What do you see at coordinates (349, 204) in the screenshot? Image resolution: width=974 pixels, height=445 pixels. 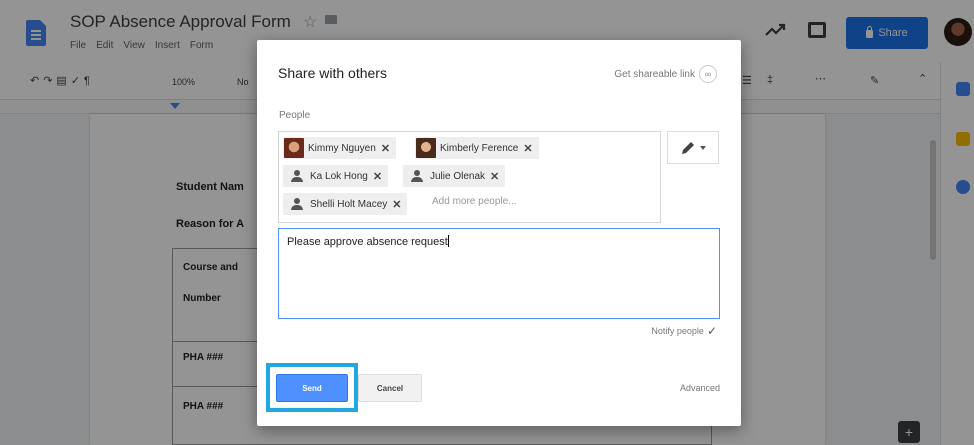 I see `chip-name: Shelli Holt Macey` at bounding box center [349, 204].